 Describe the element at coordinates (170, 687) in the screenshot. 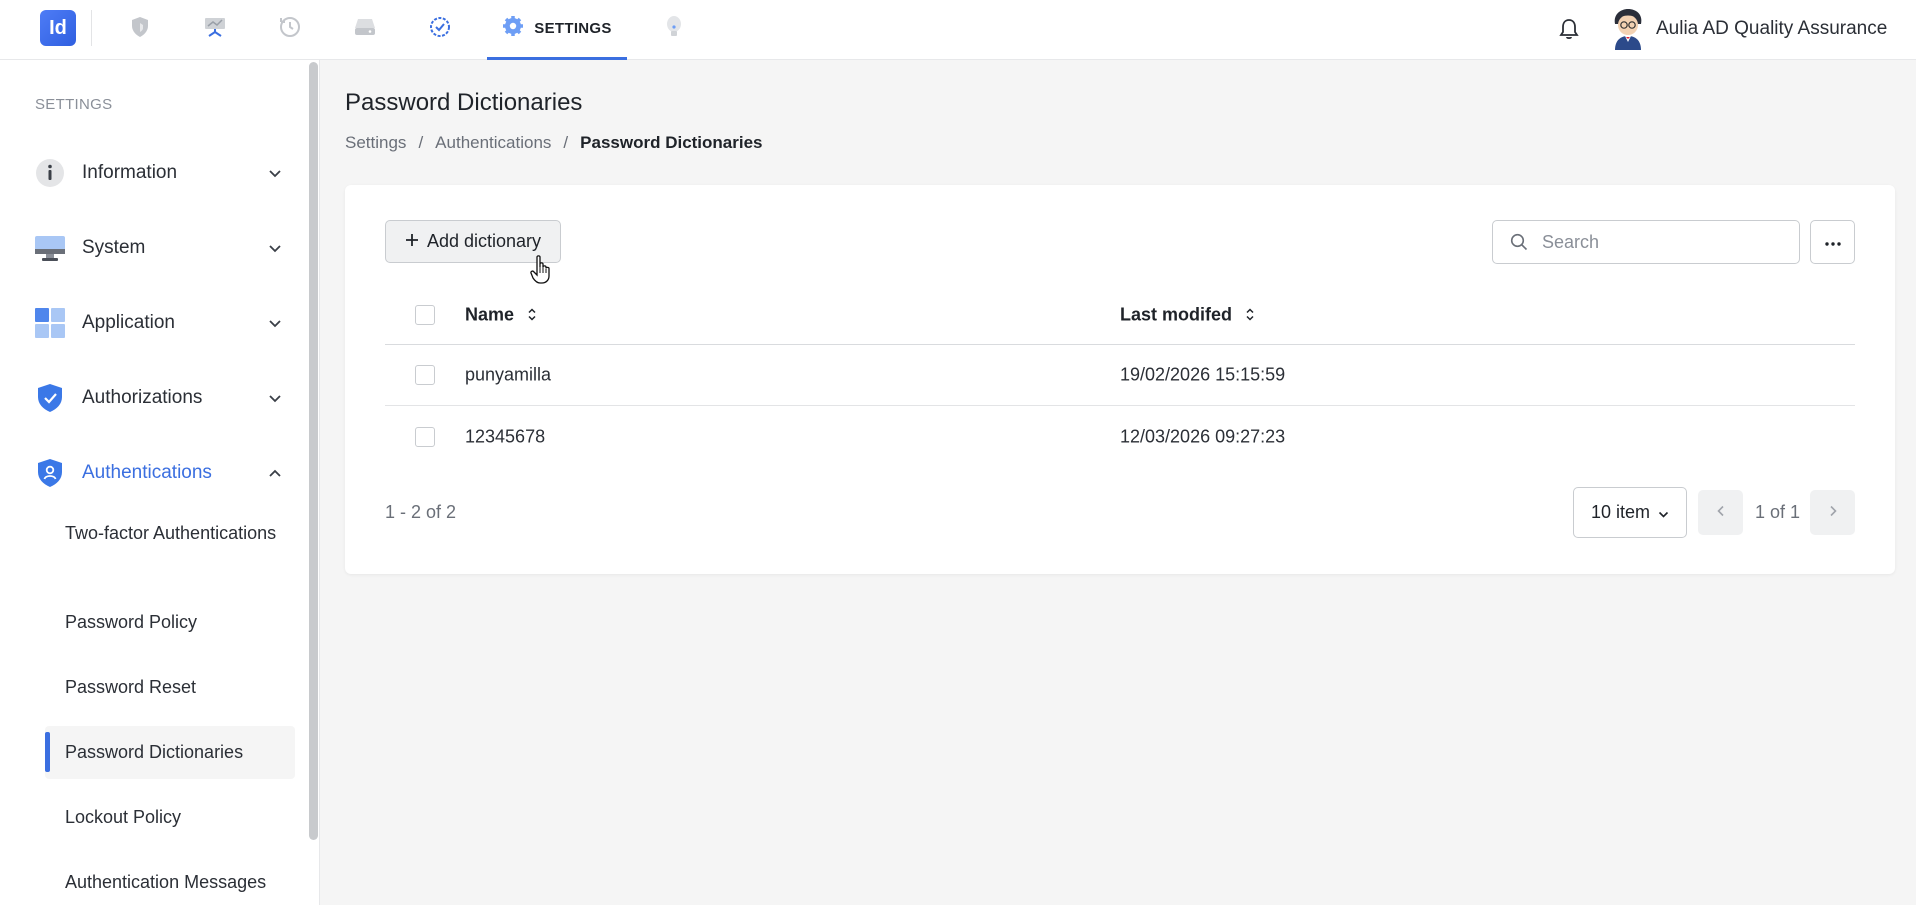

I see `sidebar-subitem-password-reset: Password Reset` at that location.